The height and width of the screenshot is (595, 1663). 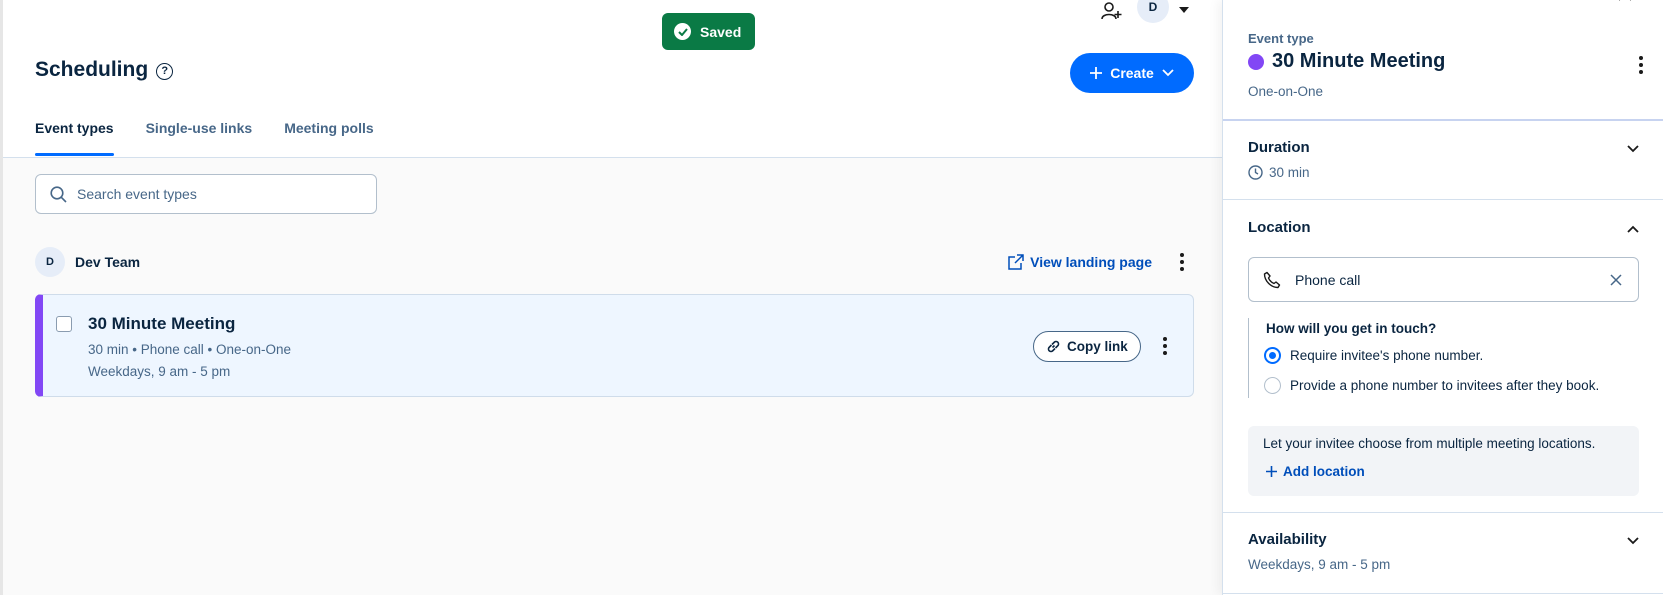 What do you see at coordinates (74, 132) in the screenshot?
I see `tab-event-types: Event types` at bounding box center [74, 132].